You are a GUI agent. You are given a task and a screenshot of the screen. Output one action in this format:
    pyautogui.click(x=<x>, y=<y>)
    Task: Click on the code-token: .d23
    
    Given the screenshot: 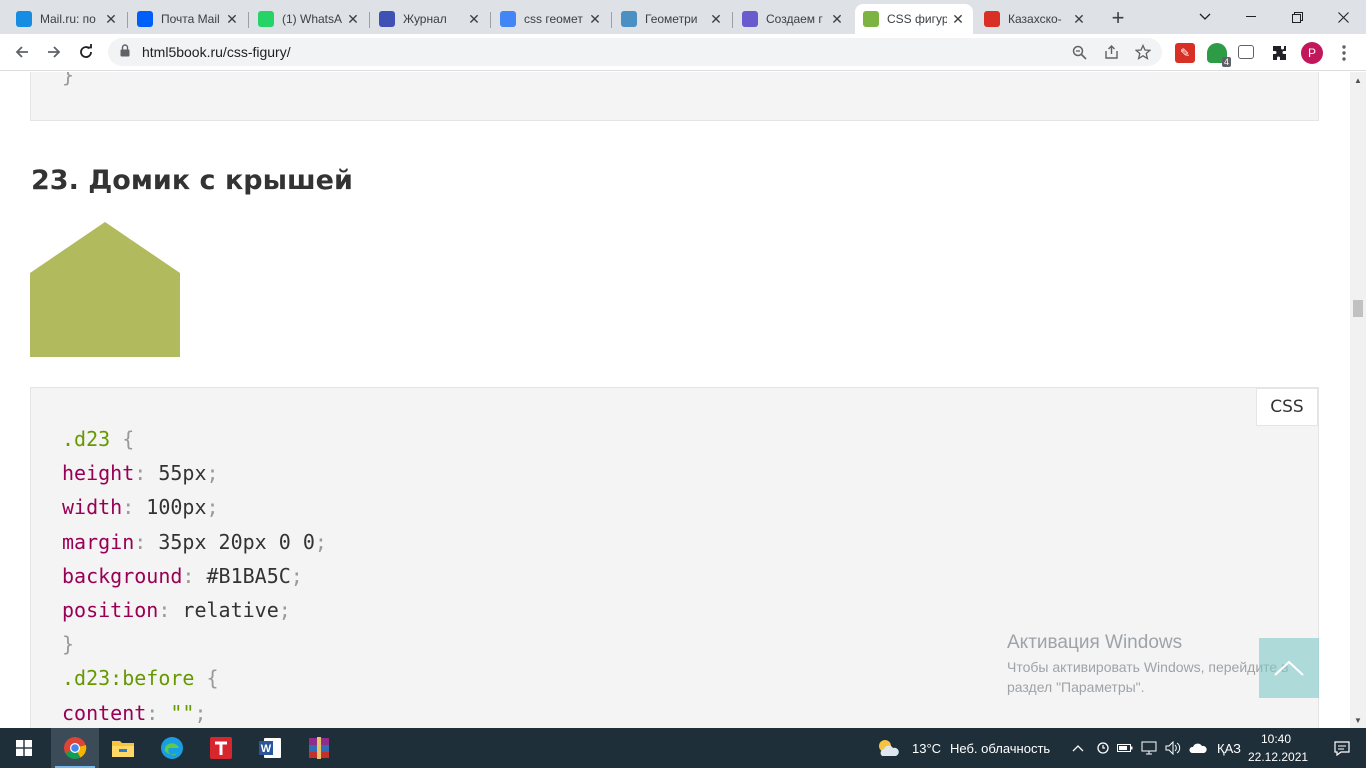 What is the action you would take?
    pyautogui.click(x=86, y=439)
    